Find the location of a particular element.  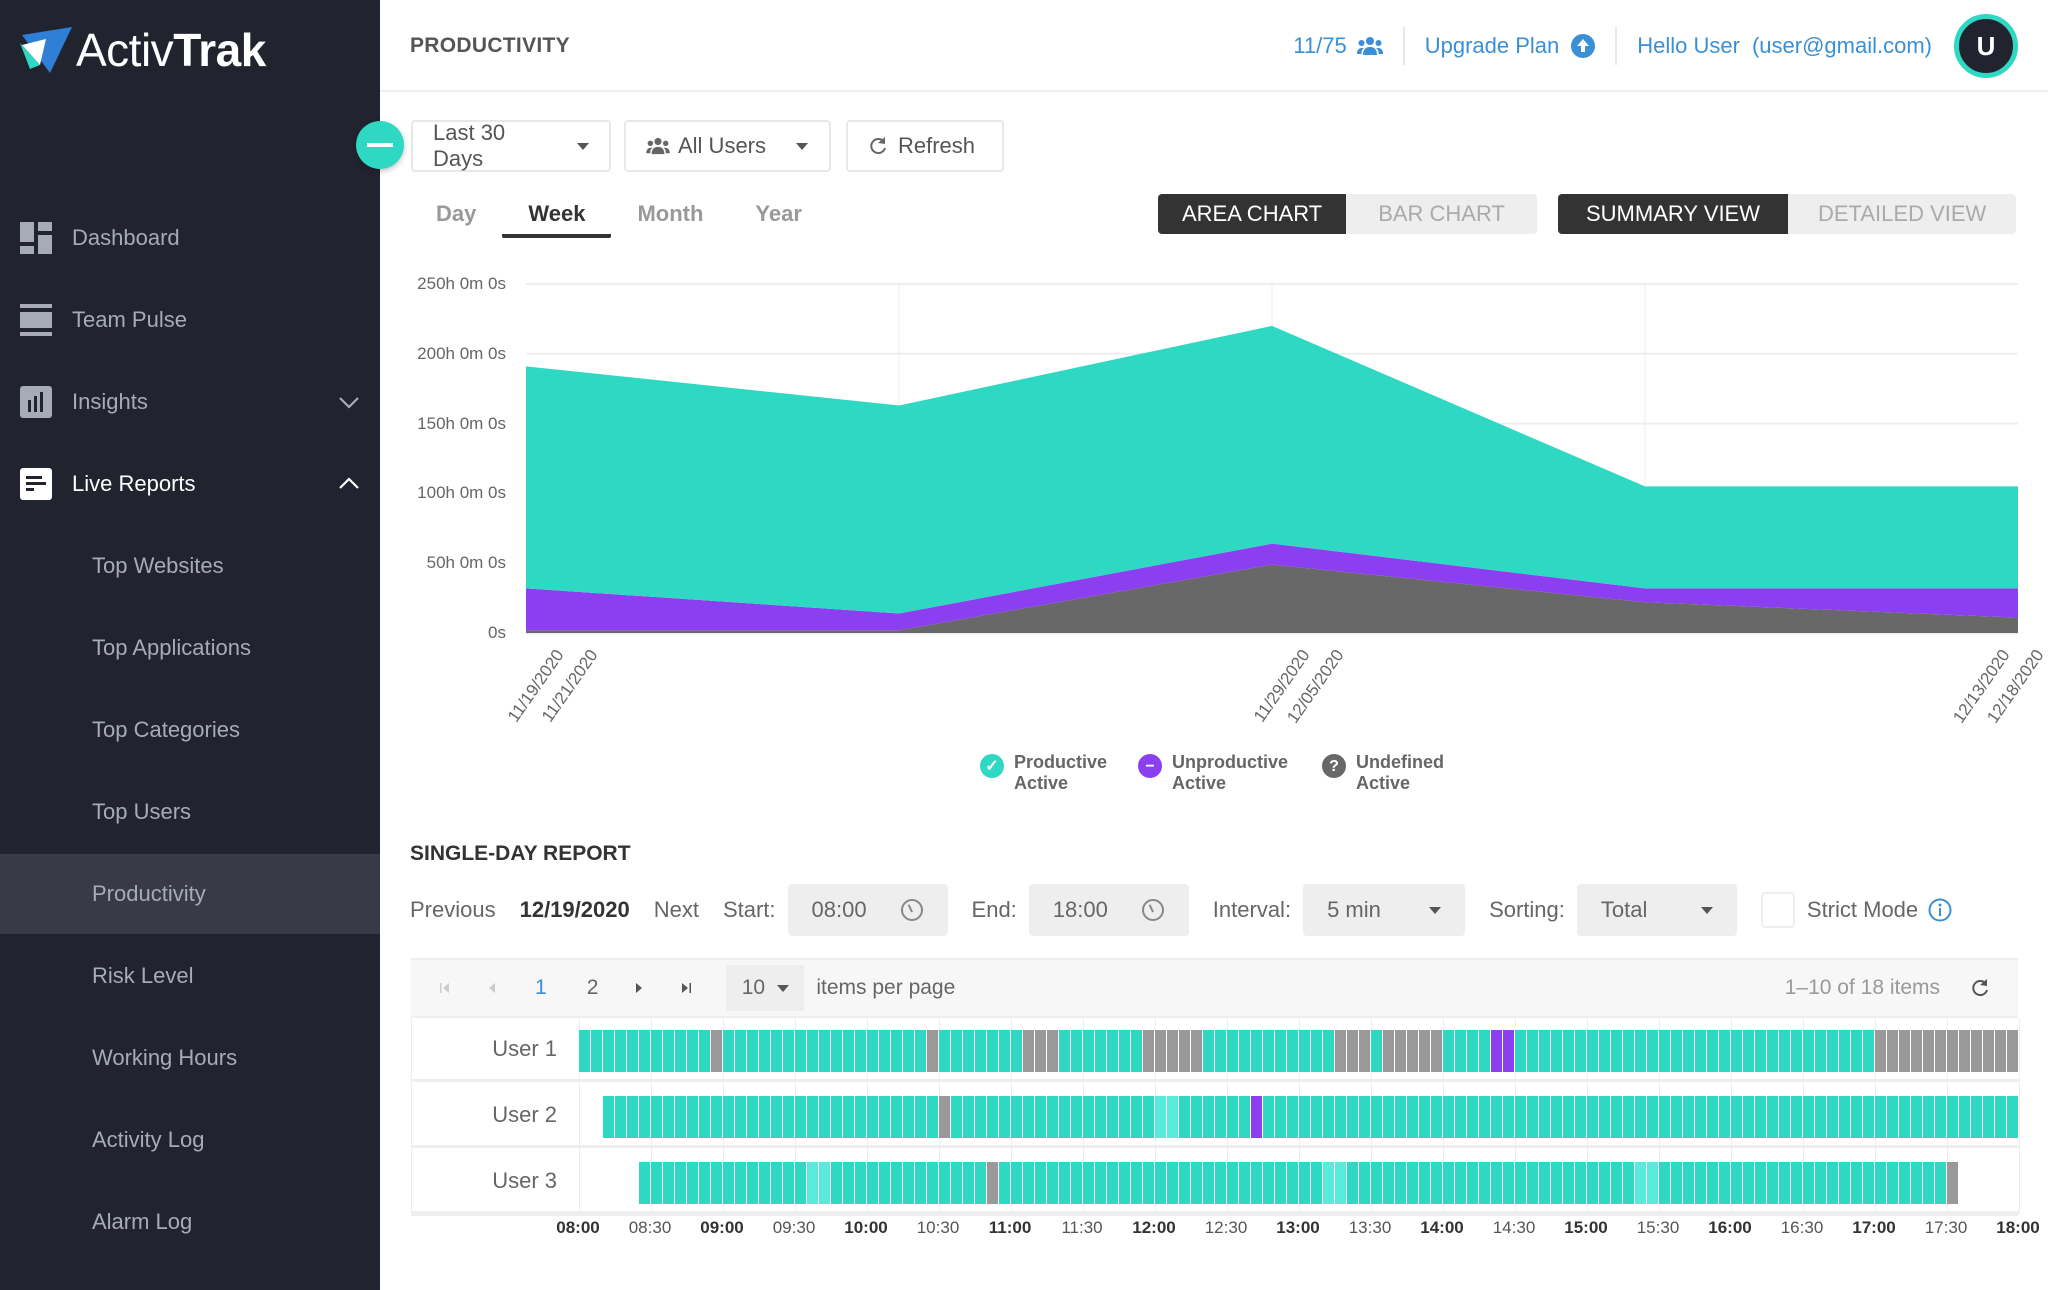

y-tick-label: 150h 0m 0s is located at coordinates (461, 423).